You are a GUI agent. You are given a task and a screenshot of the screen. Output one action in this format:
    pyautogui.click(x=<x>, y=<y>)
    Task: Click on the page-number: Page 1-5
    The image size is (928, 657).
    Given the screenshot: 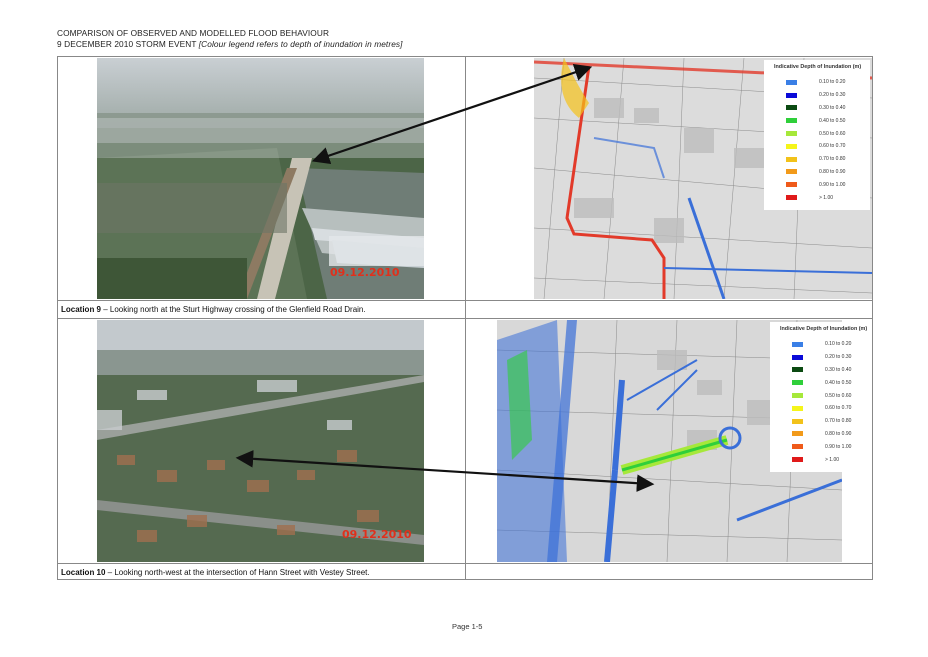 What is the action you would take?
    pyautogui.click(x=467, y=626)
    